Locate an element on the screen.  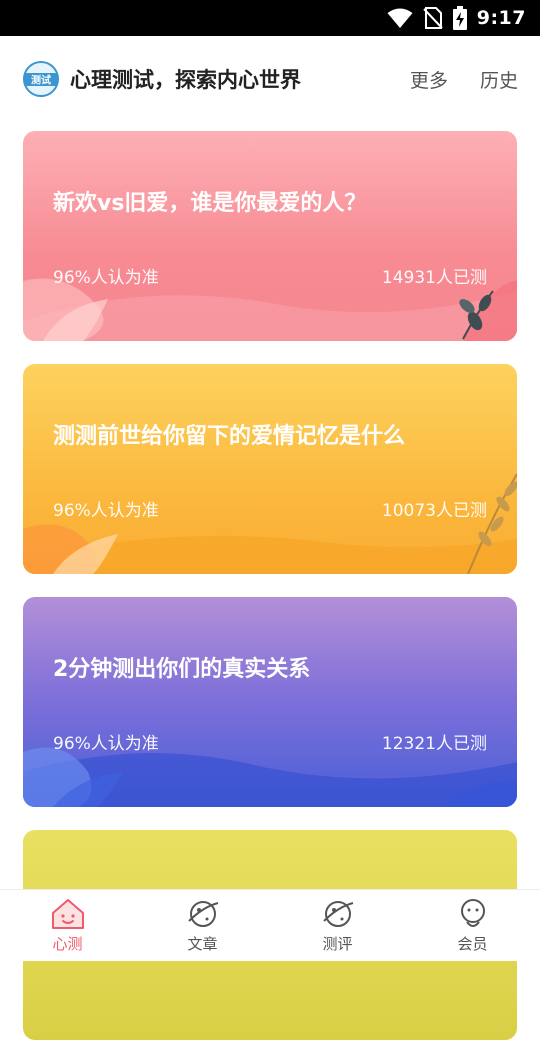
person-icon is located at coordinates (472, 913).